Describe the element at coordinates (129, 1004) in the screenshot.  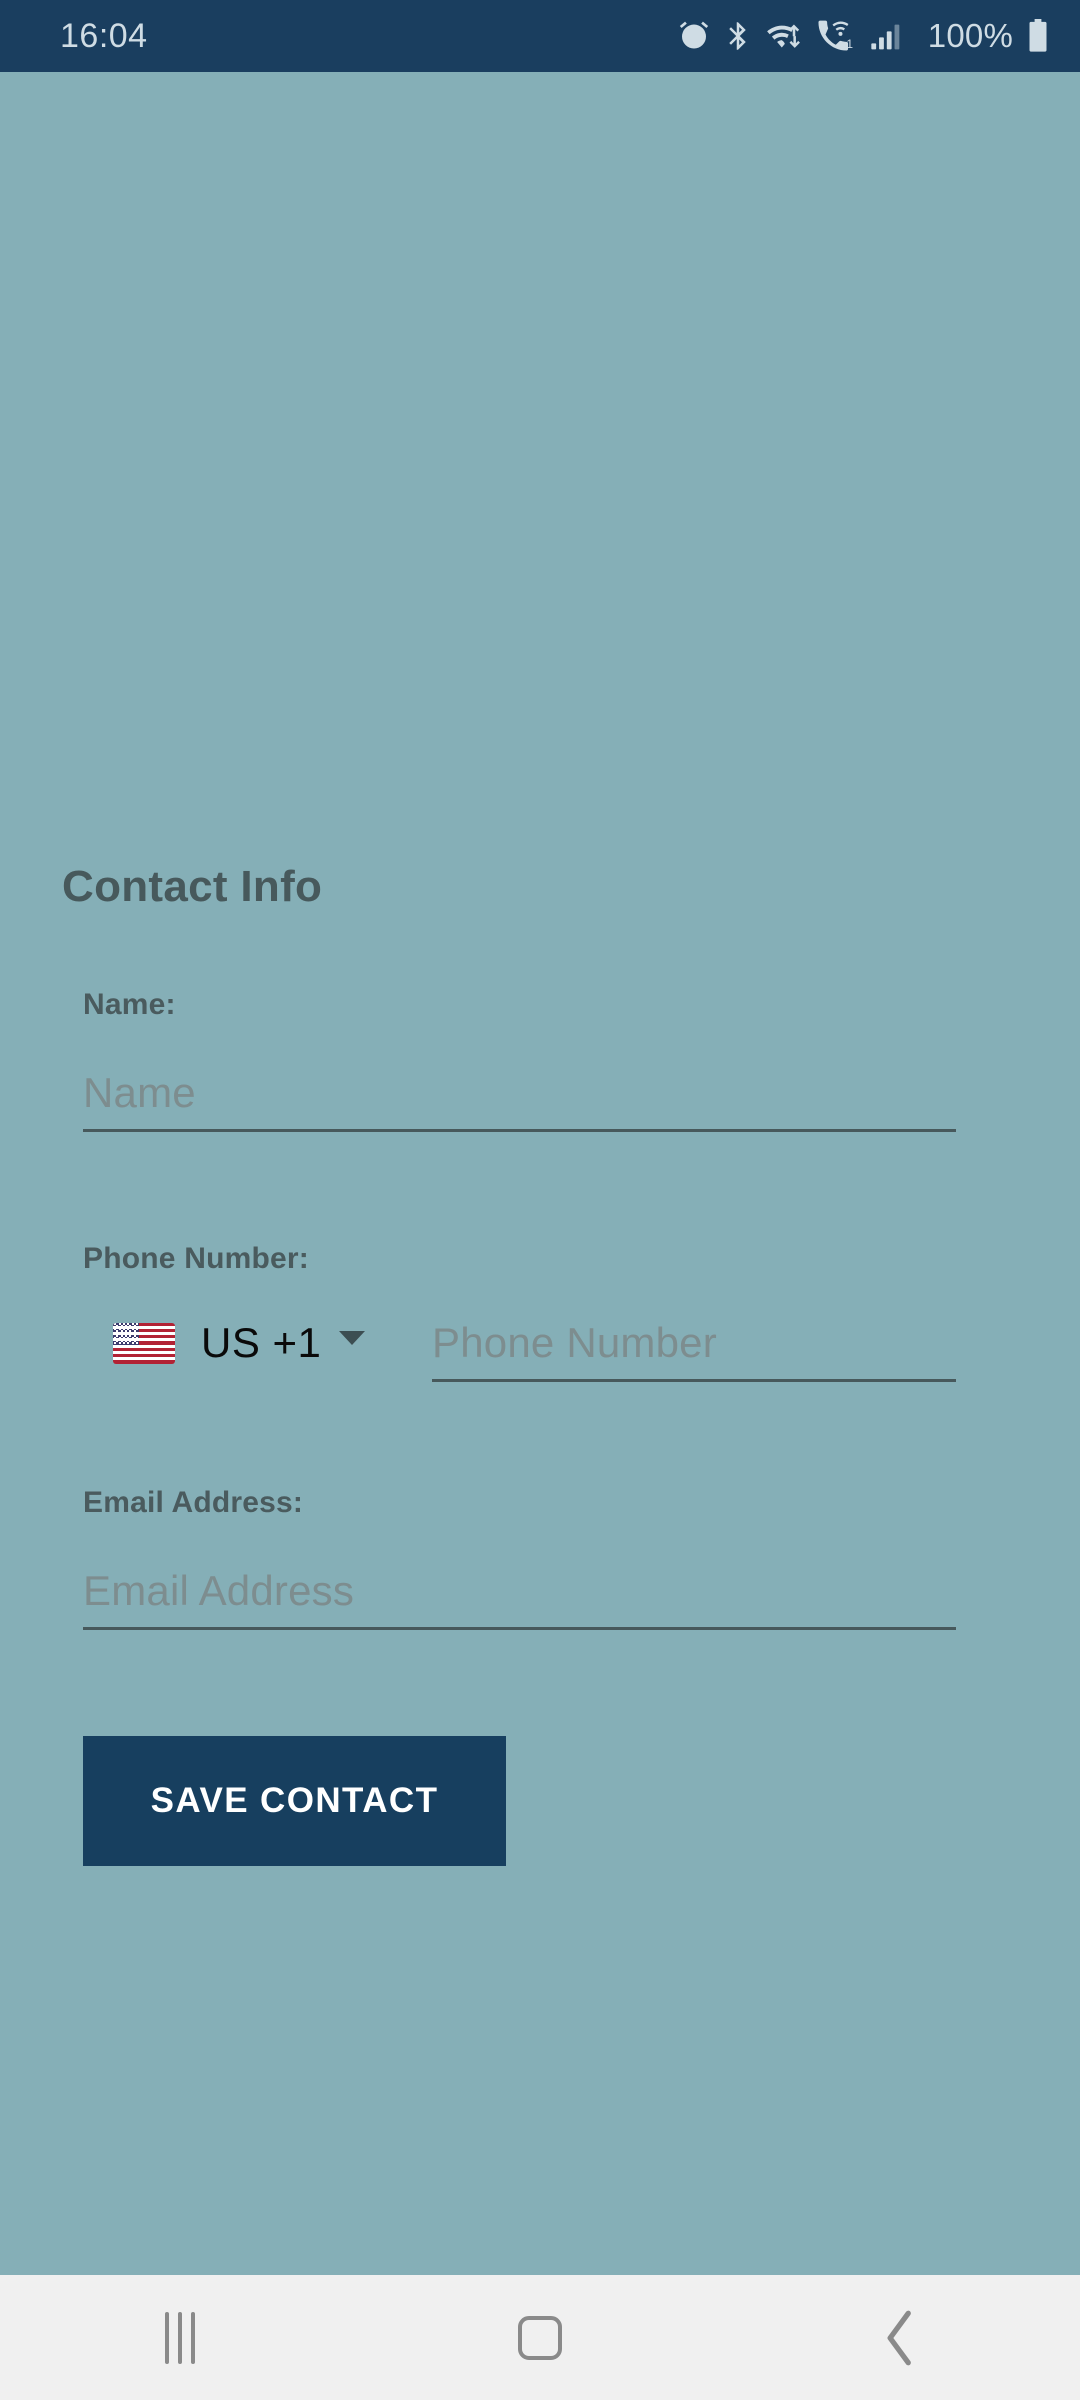
I see `name-label: Name:` at that location.